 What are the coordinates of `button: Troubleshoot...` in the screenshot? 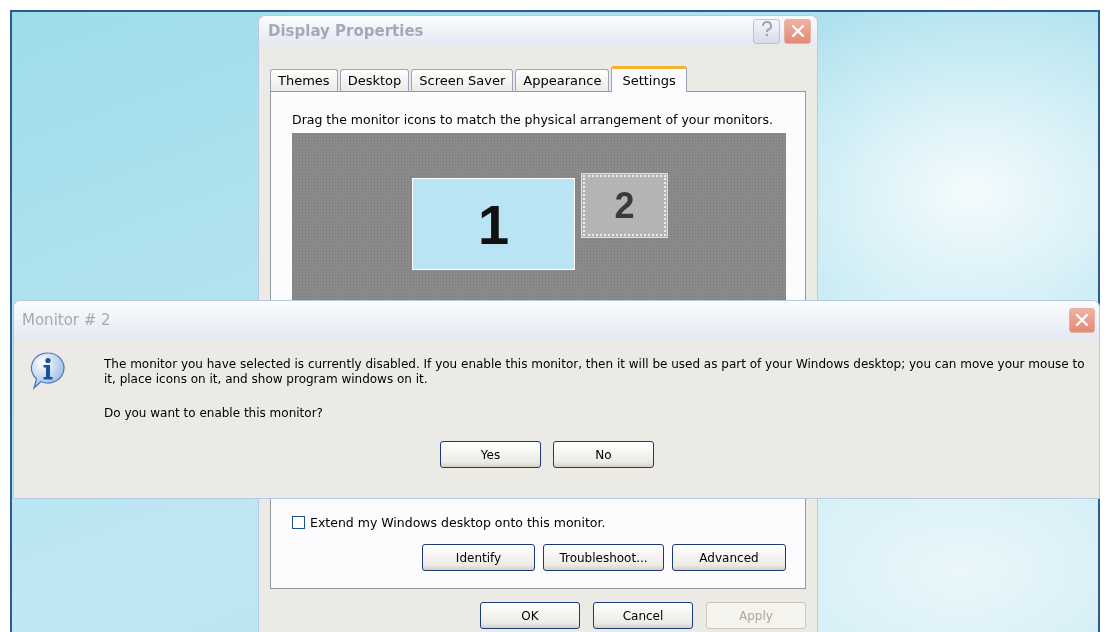 It's located at (603, 557).